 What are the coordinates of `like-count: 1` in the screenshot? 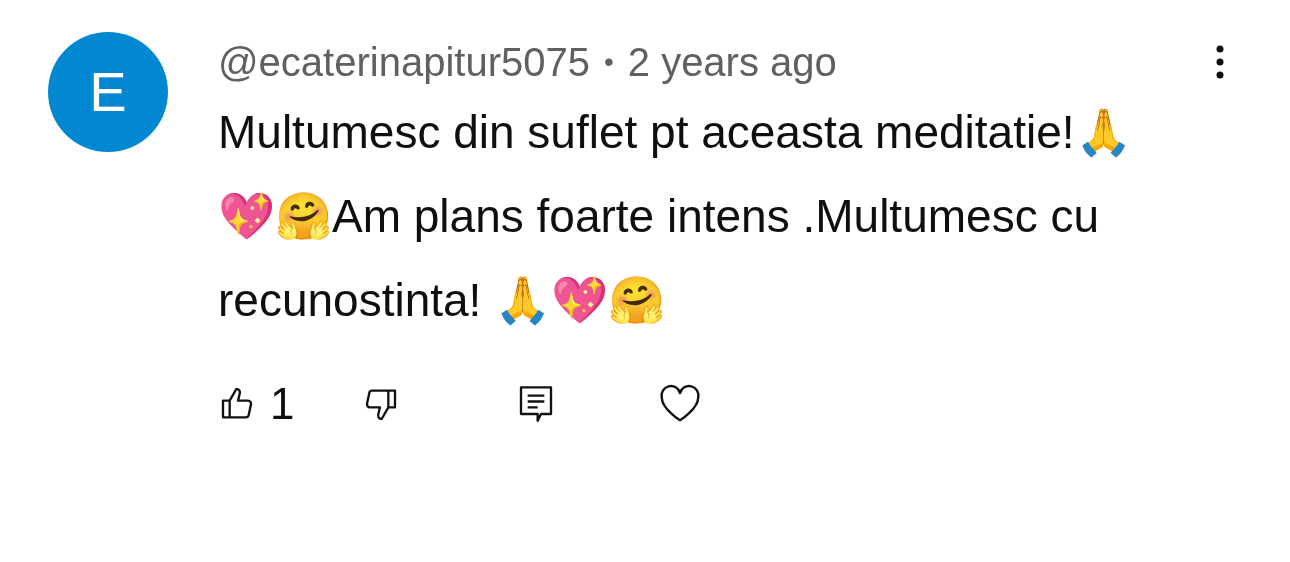 It's located at (283, 404).